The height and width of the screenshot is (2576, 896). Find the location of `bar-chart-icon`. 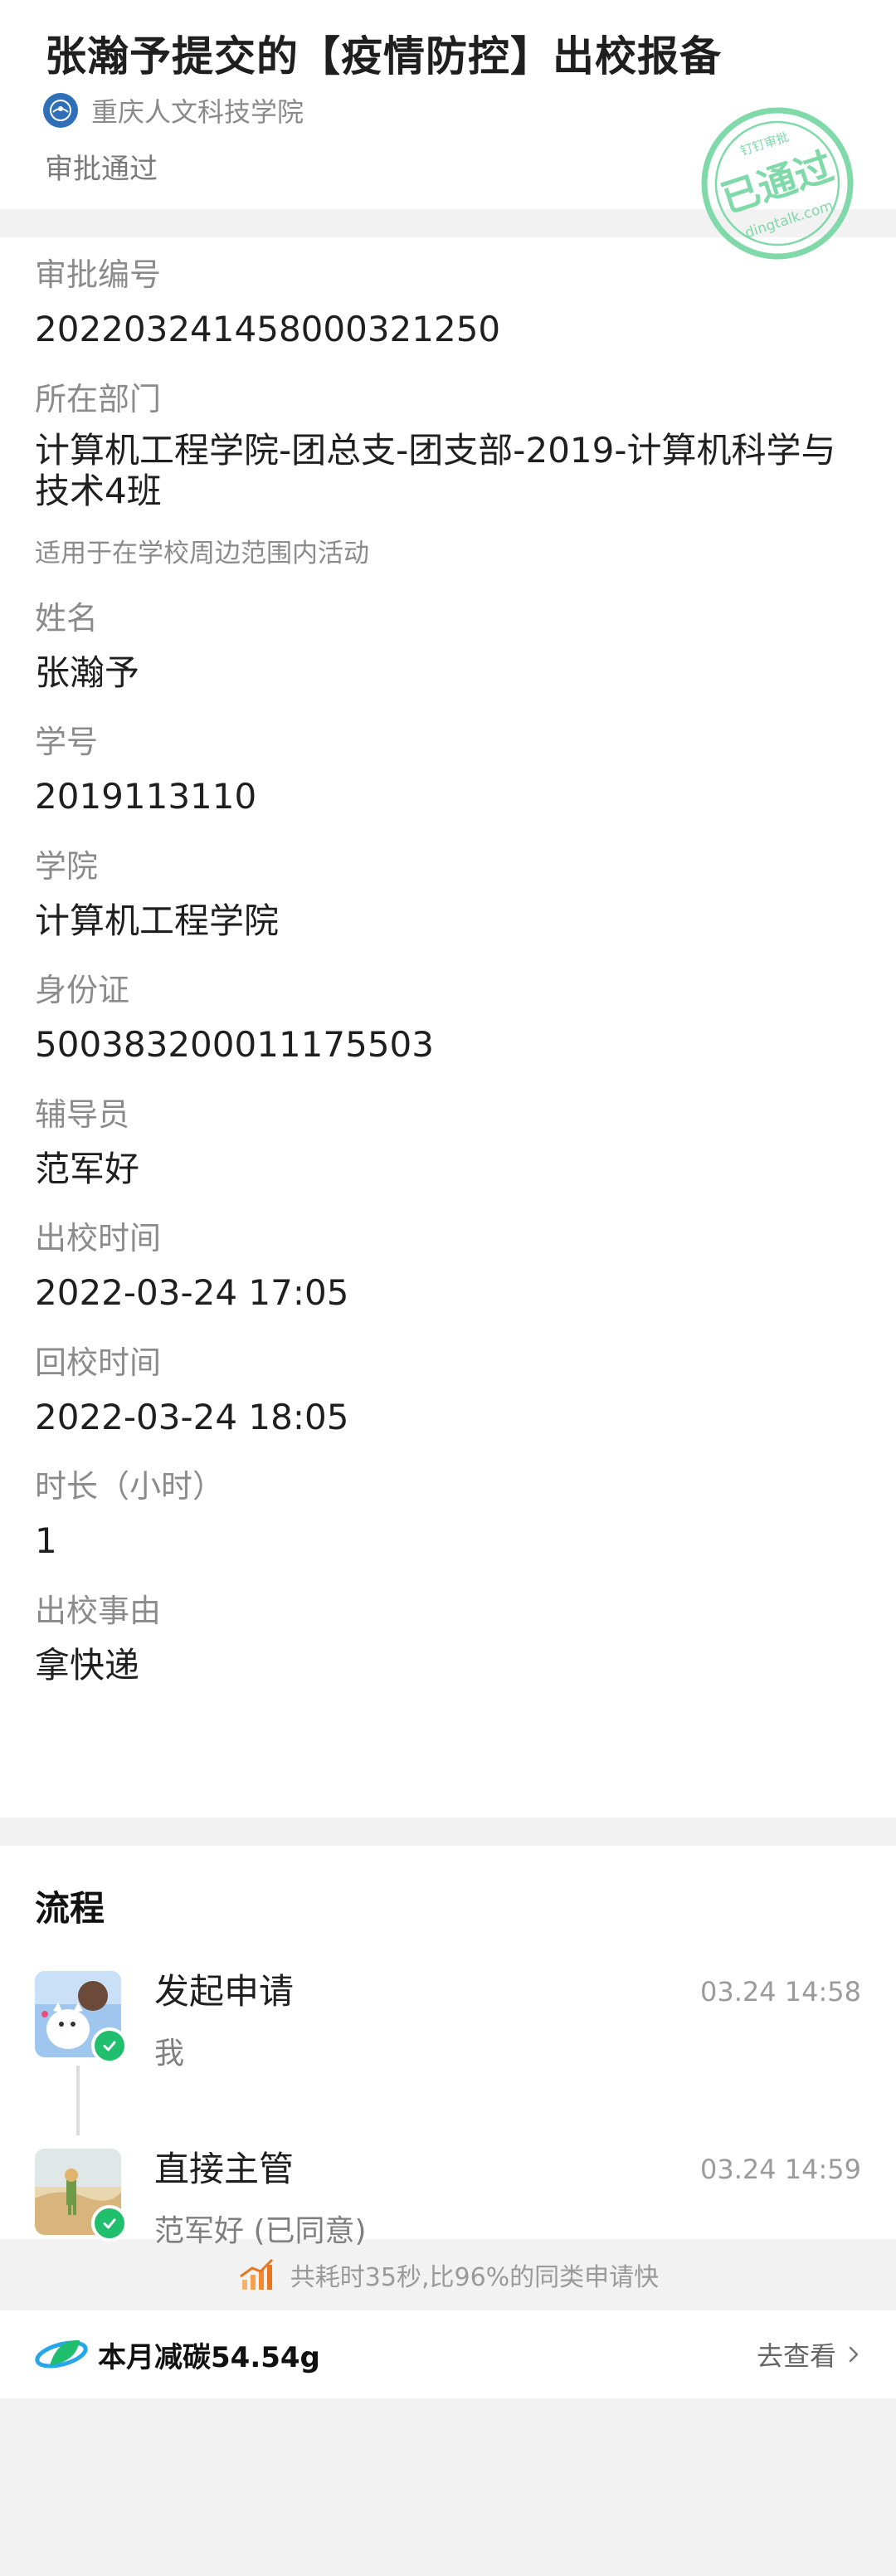

bar-chart-icon is located at coordinates (256, 2274).